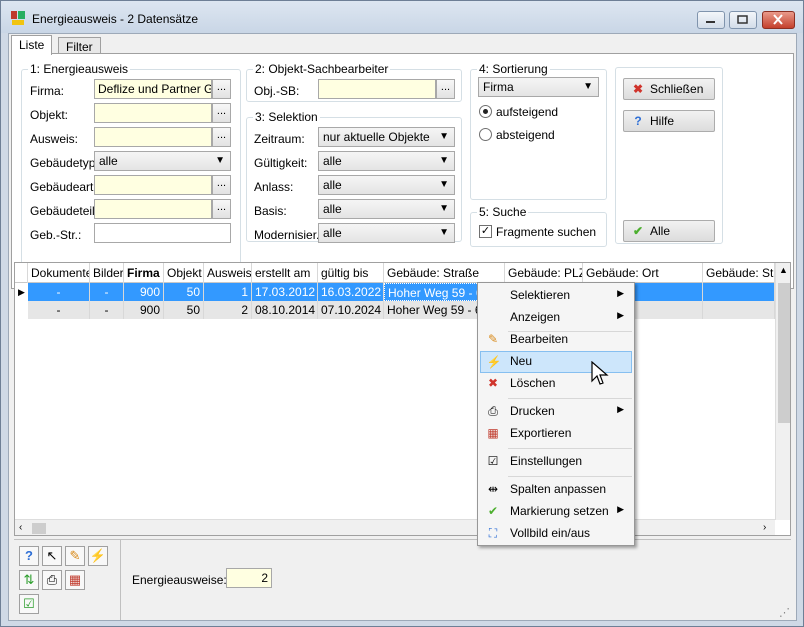 This screenshot has width=804, height=627. What do you see at coordinates (20, 527) in the screenshot?
I see `scroll-left-icon: ‹` at bounding box center [20, 527].